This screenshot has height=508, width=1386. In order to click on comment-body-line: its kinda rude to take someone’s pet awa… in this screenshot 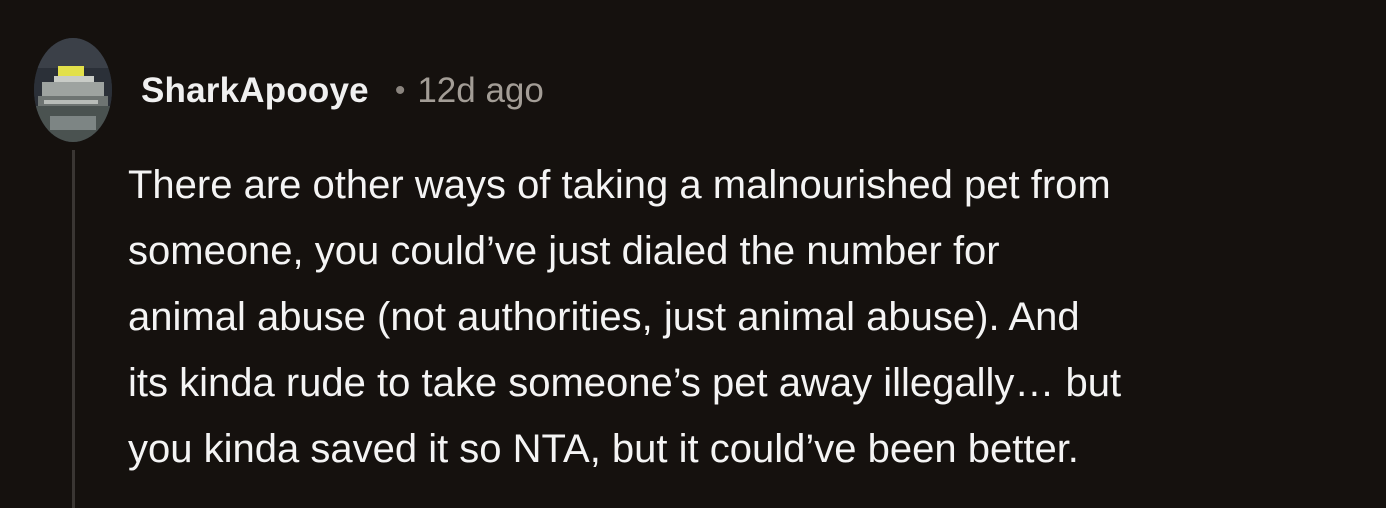, I will do `click(625, 383)`.